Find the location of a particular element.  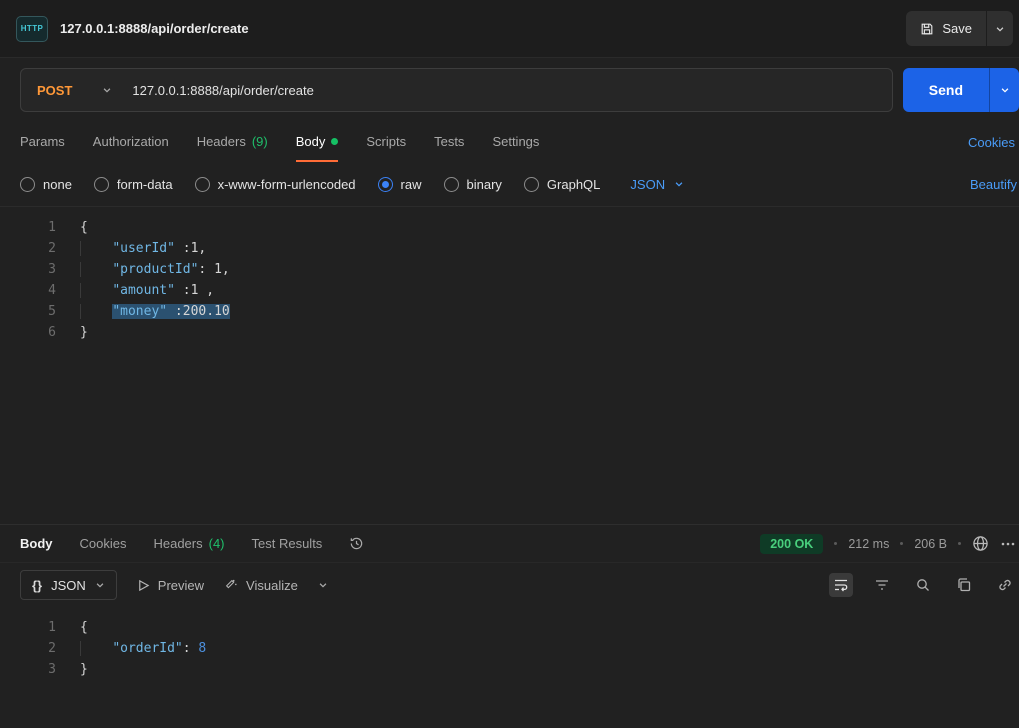

body-type-form-data: form-data is located at coordinates (133, 184).